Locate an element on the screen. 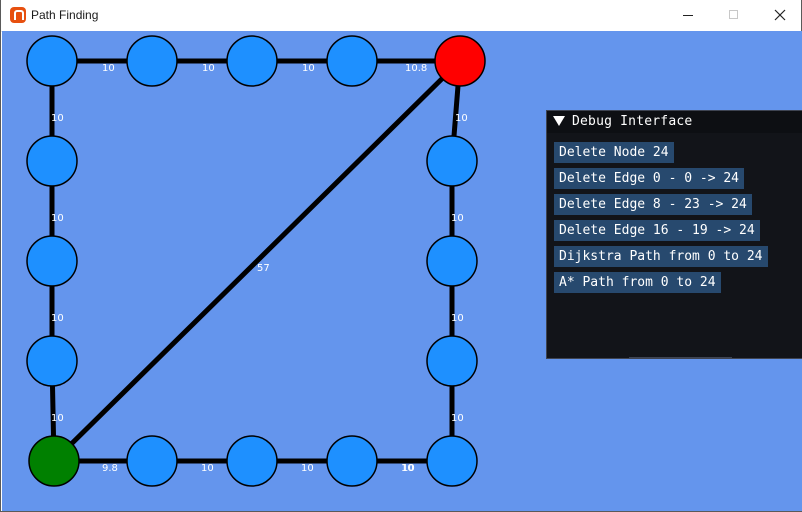  delete-edge-0-button: Delete Edge 0 - 0 -> 24 is located at coordinates (649, 178).